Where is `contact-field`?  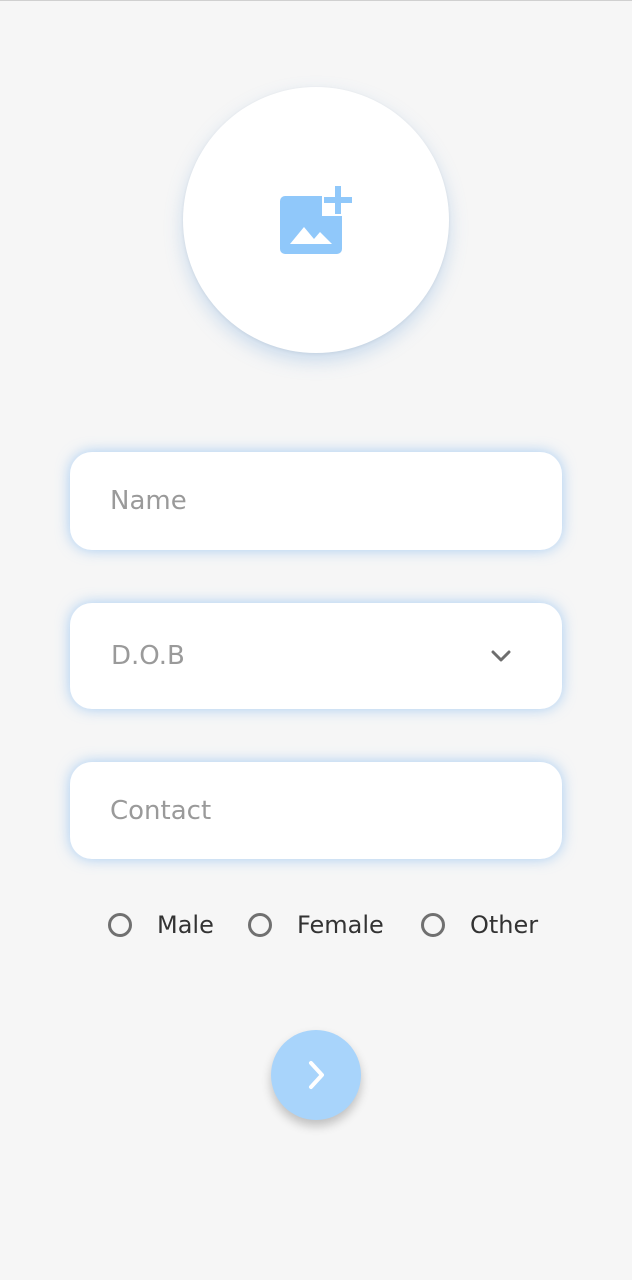
contact-field is located at coordinates (316, 810).